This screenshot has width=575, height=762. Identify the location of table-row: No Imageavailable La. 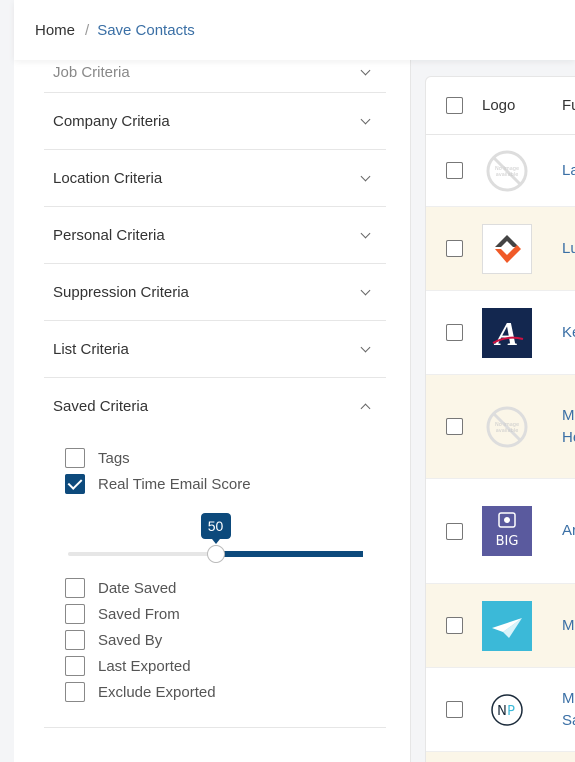
(500, 171).